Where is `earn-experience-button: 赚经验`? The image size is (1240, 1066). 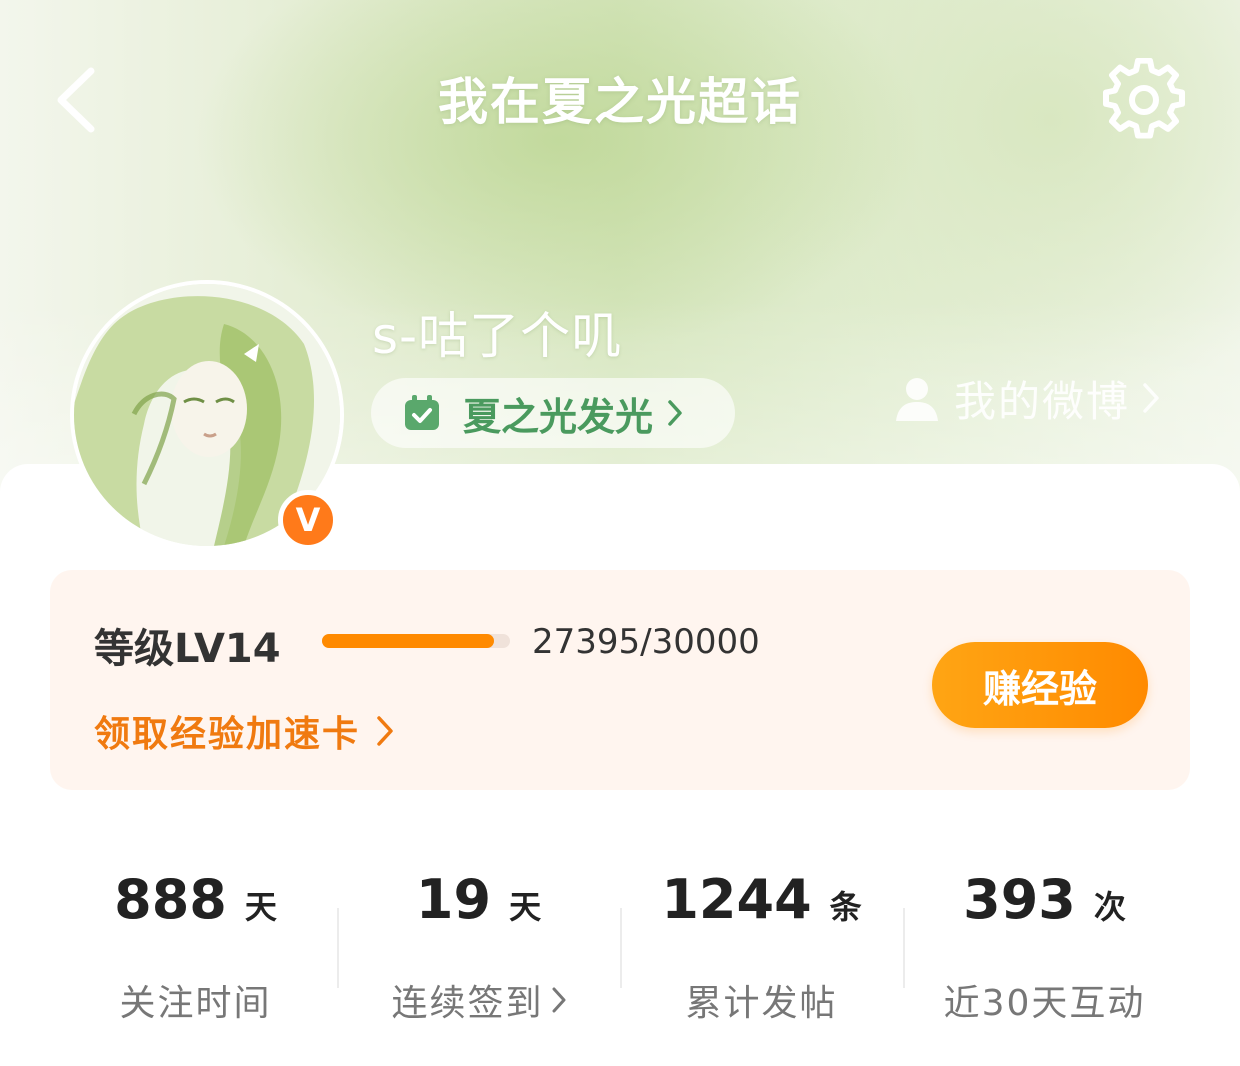
earn-experience-button: 赚经验 is located at coordinates (1040, 685).